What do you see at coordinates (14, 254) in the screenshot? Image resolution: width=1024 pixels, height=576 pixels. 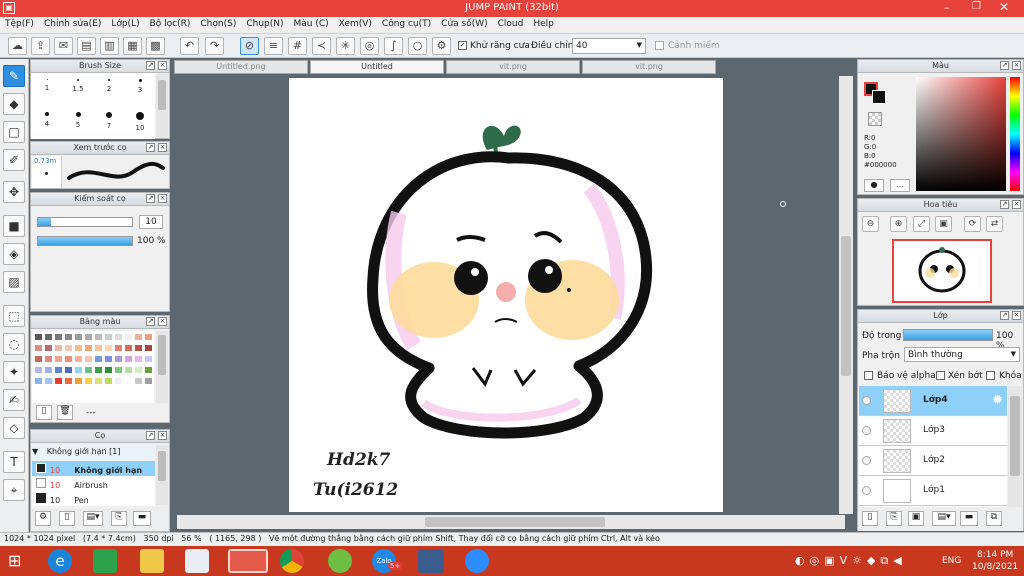 I see `fill-icon: ◈` at bounding box center [14, 254].